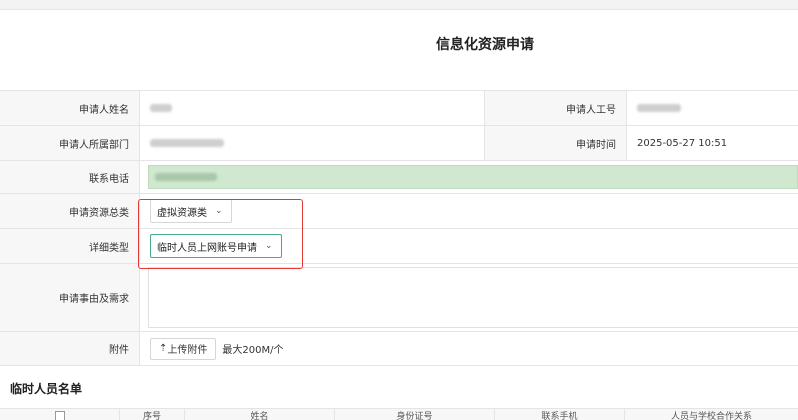 This screenshot has width=798, height=420. I want to click on detail-type-label: 详细类型, so click(70, 246).